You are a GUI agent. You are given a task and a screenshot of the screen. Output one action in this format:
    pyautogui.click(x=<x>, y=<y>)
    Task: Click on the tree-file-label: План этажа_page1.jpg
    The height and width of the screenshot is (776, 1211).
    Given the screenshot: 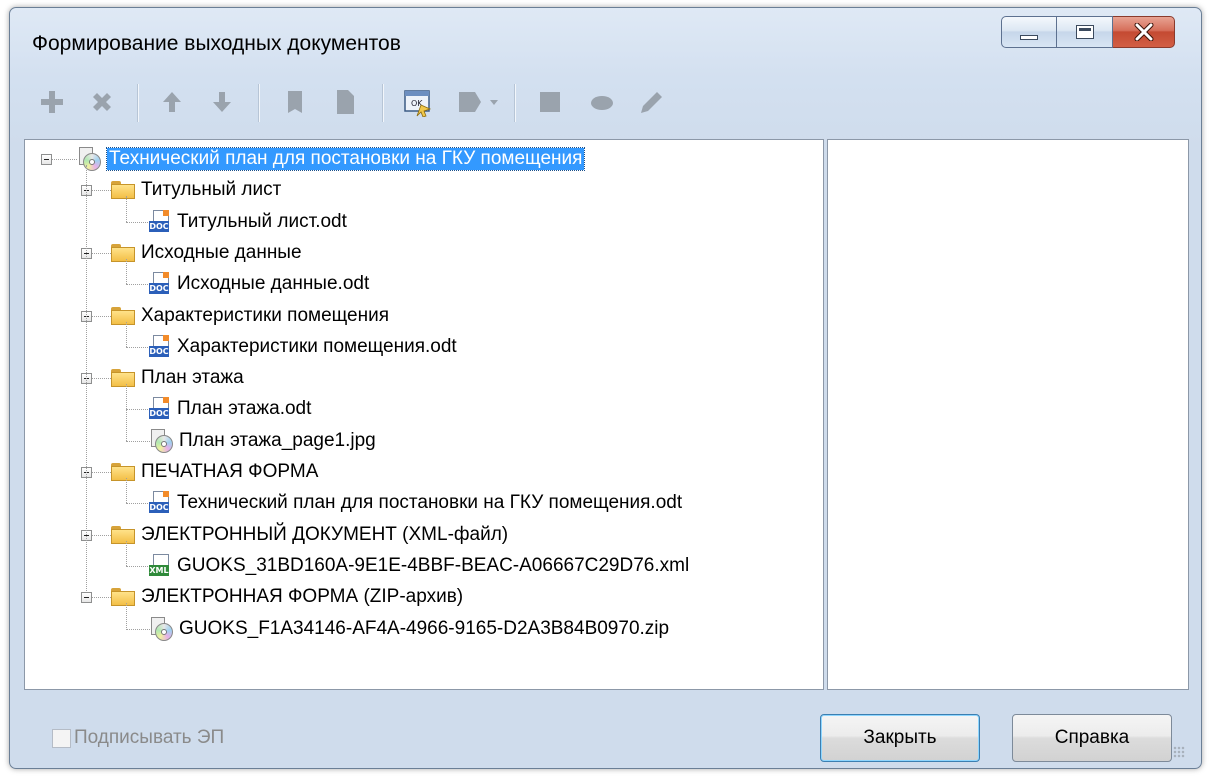 What is the action you would take?
    pyautogui.click(x=277, y=440)
    